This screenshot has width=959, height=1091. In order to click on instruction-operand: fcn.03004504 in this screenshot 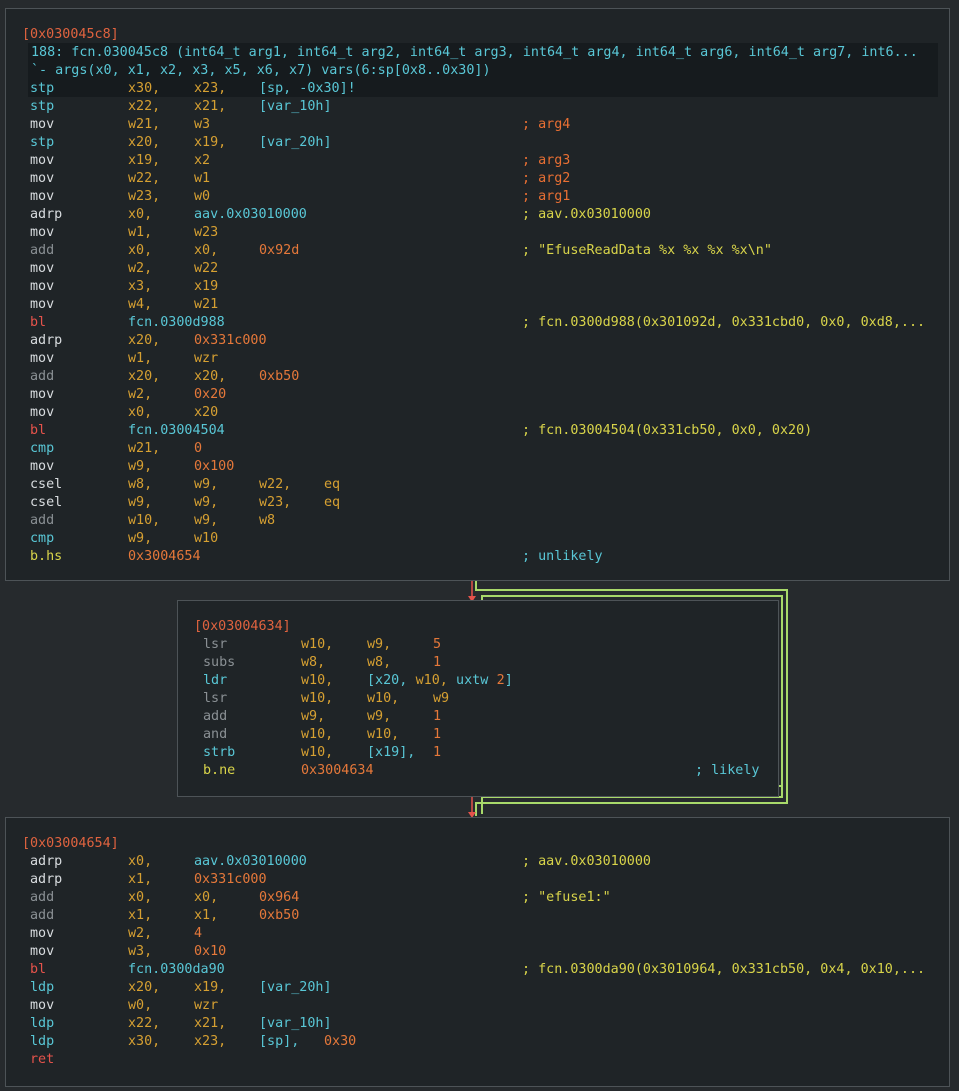, I will do `click(176, 430)`.